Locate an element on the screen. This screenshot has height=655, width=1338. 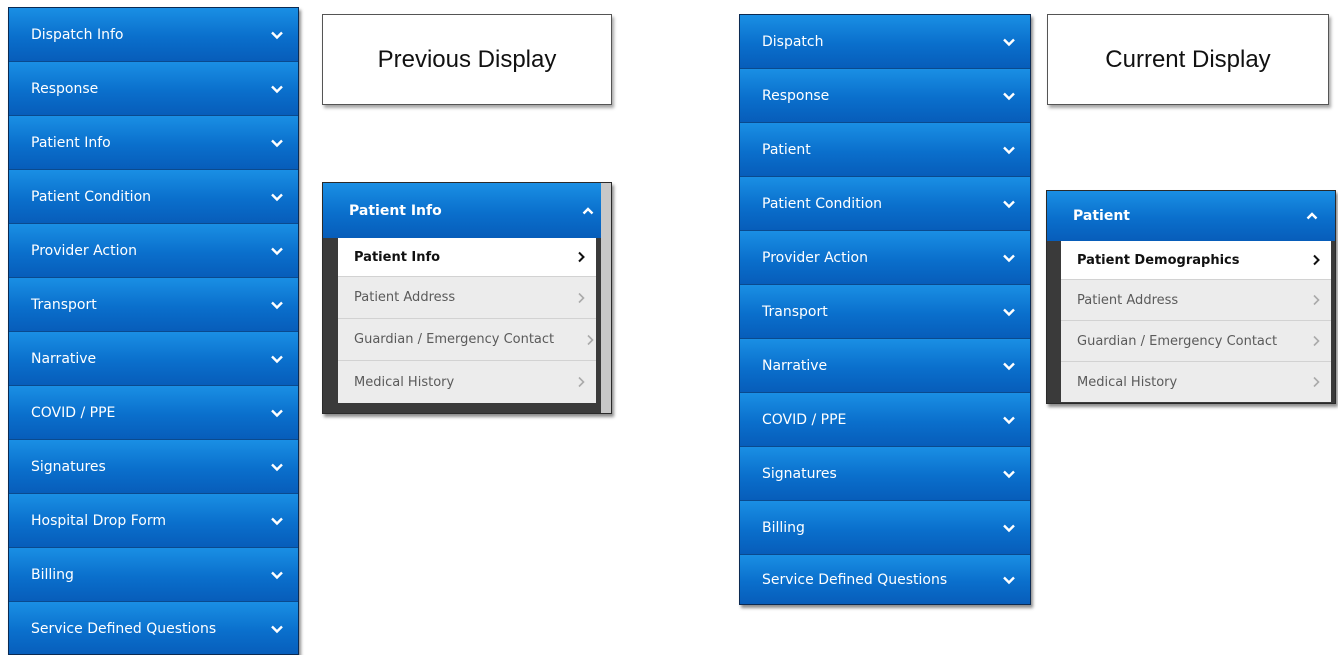
current-menu-item-dispatch: Dispatch is located at coordinates (885, 42).